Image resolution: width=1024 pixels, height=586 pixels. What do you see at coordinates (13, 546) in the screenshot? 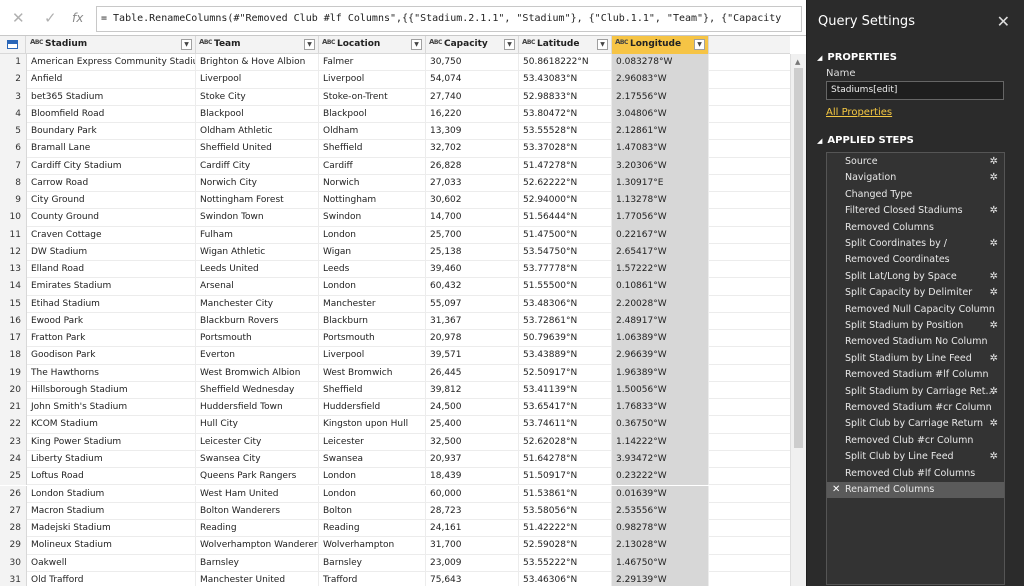
I see `row-number: 29` at bounding box center [13, 546].